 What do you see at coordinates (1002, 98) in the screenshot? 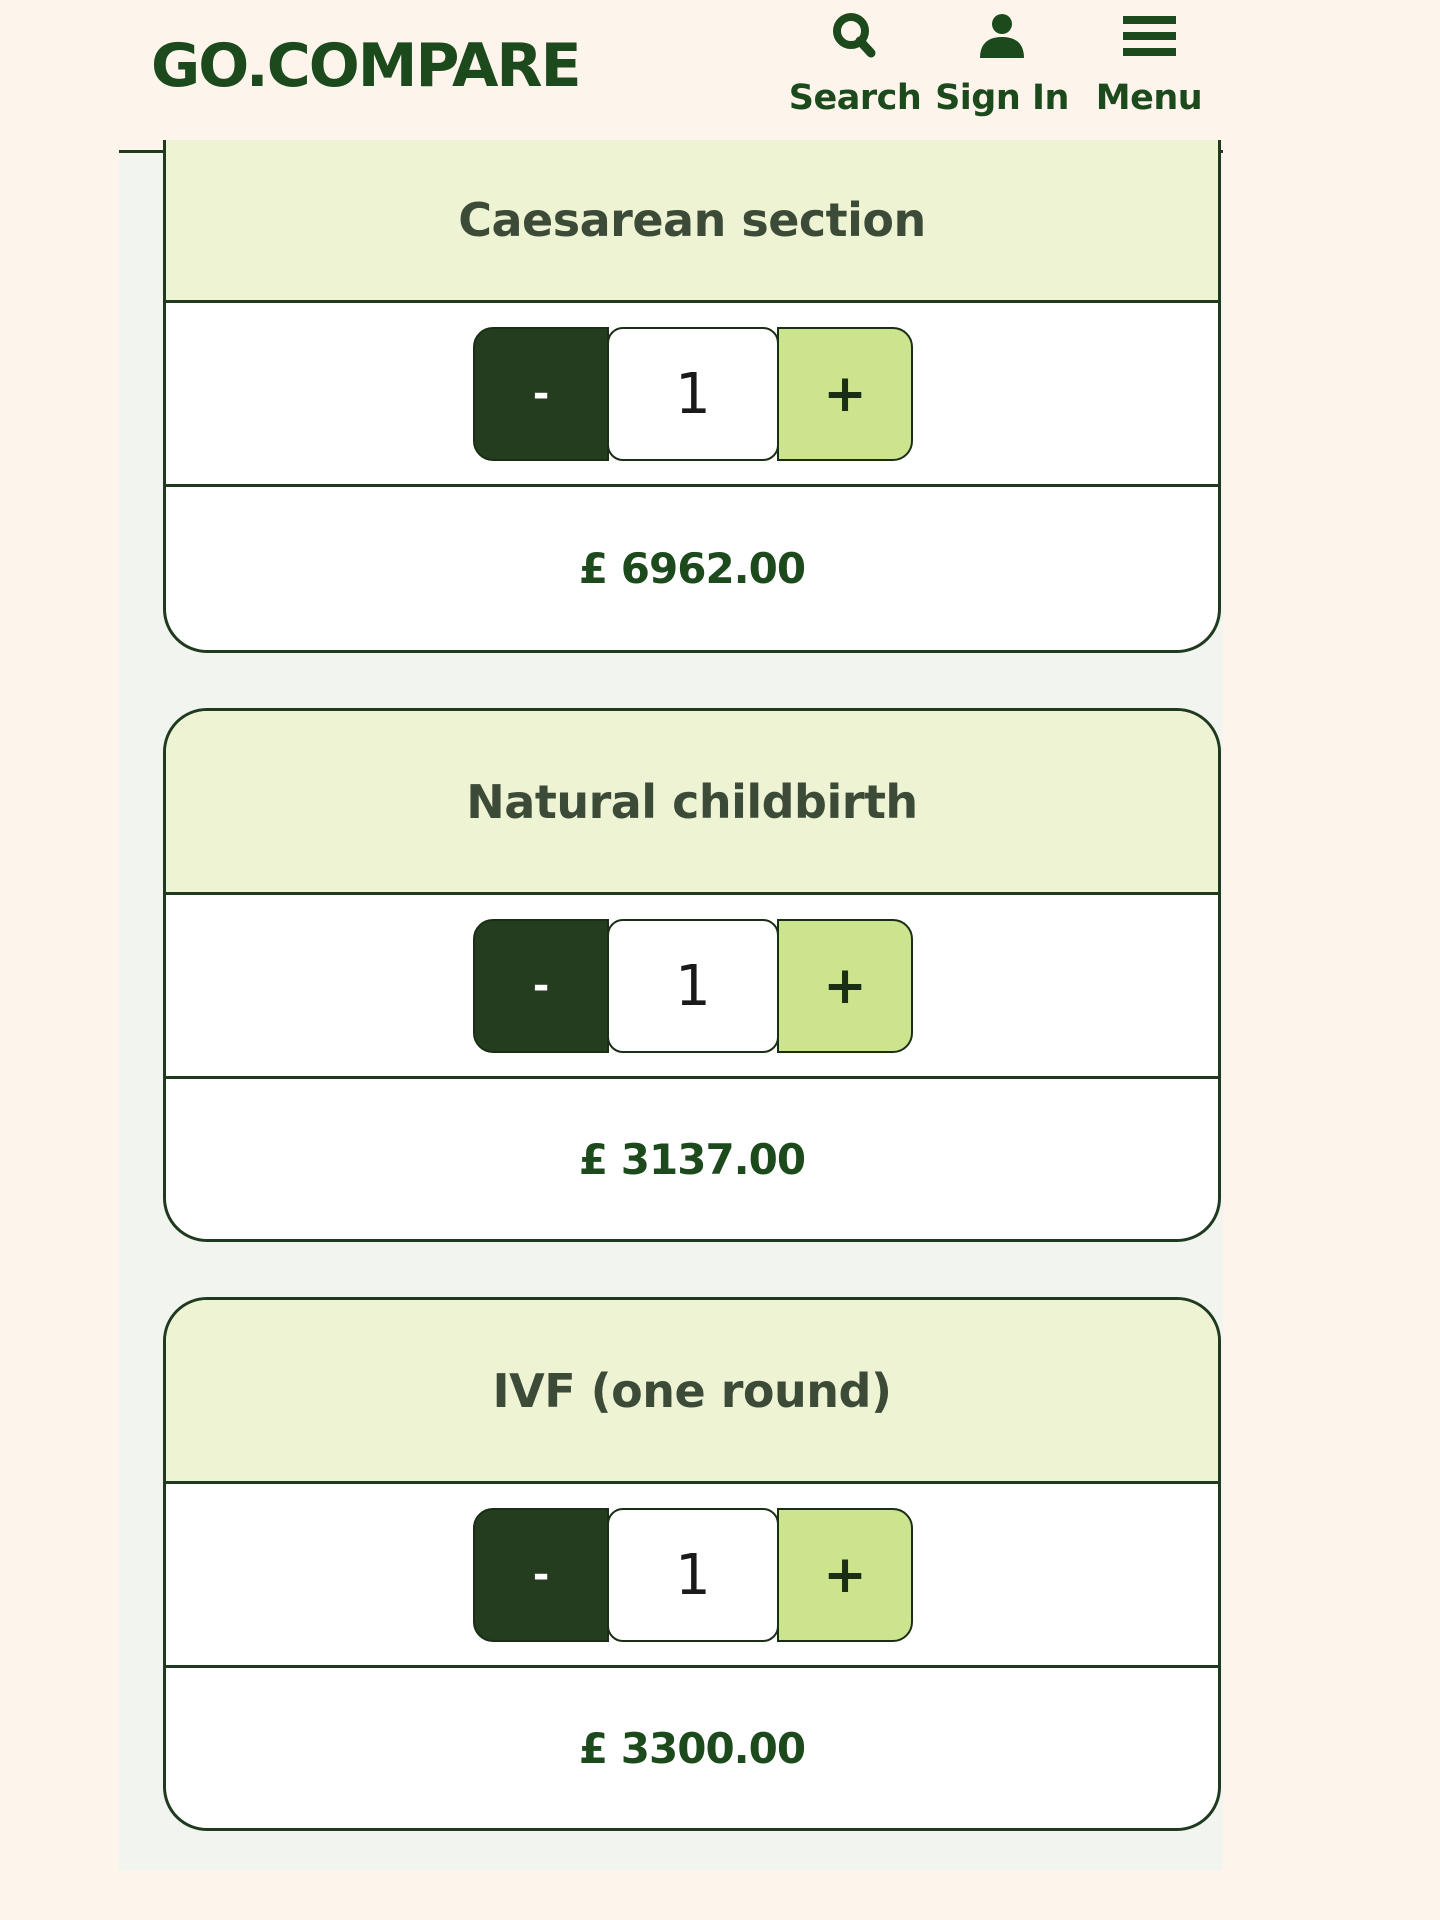
I see `sign-in-label: Sign In` at bounding box center [1002, 98].